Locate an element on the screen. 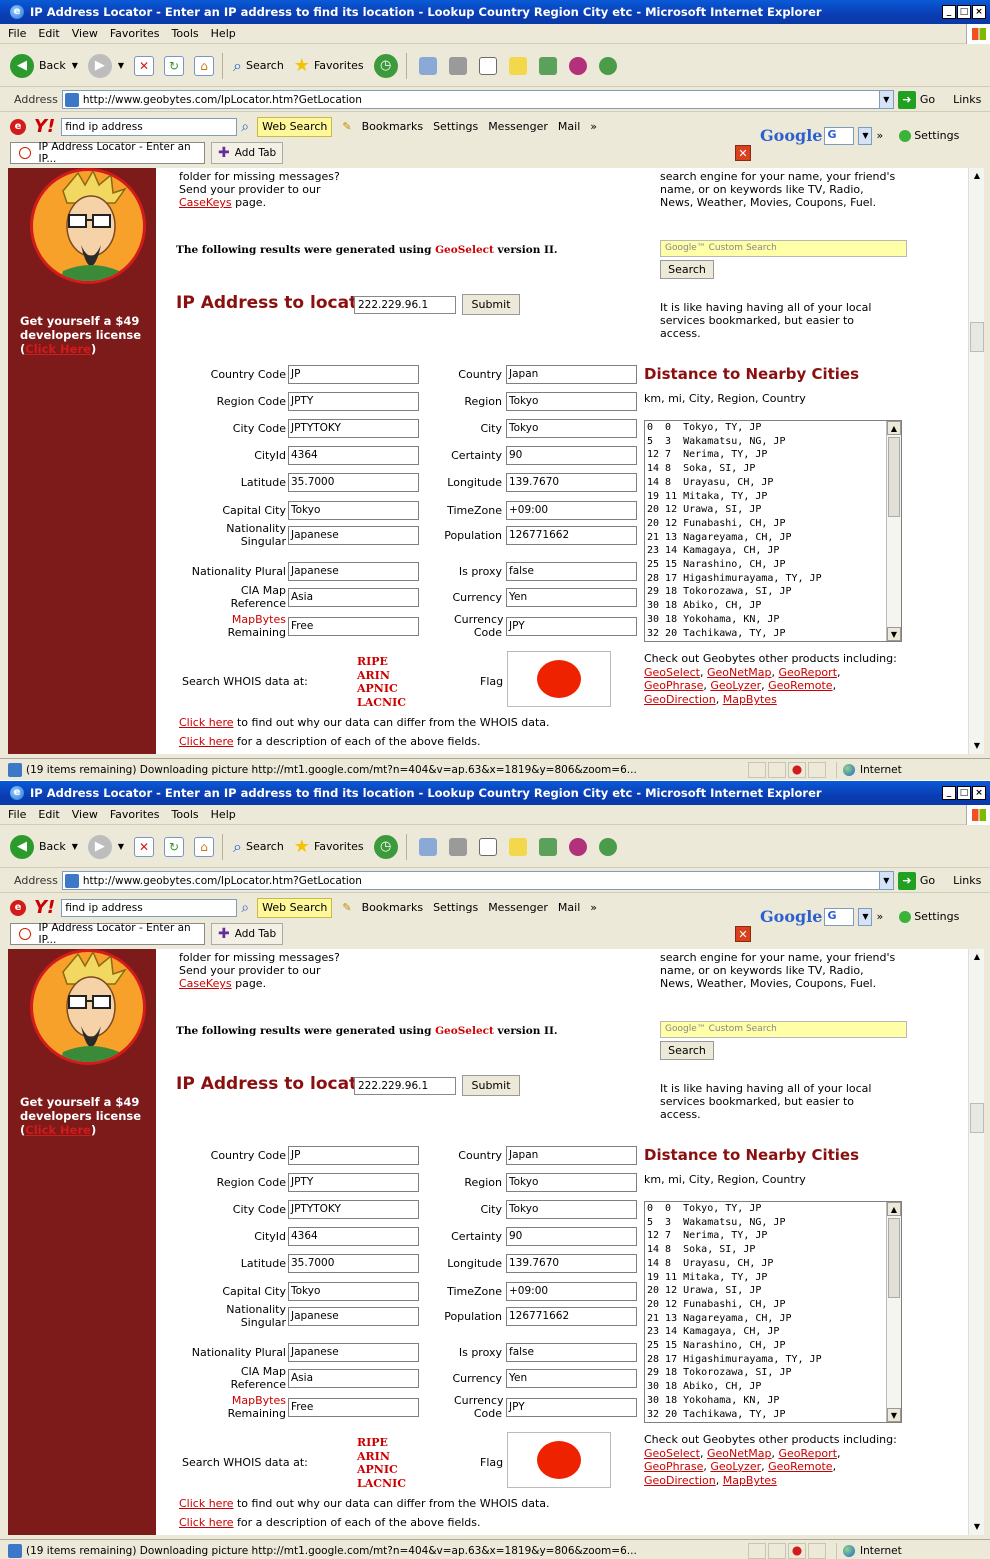 The width and height of the screenshot is (990, 1559). google-overflow-button: » is located at coordinates (879, 916).